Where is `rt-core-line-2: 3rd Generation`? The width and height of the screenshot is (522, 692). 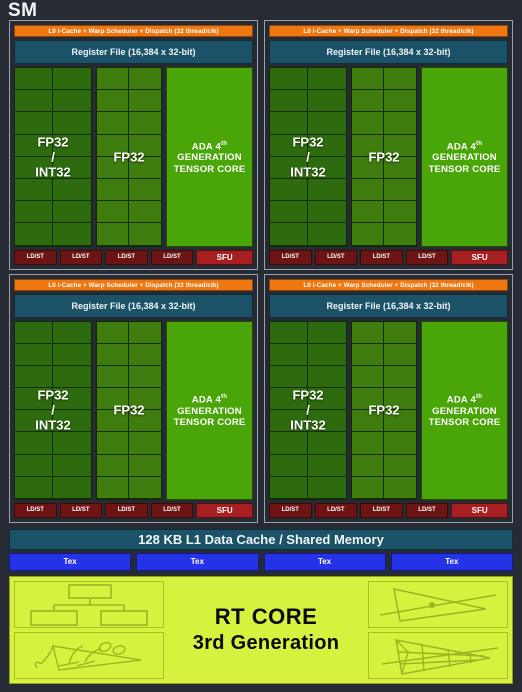 rt-core-line-2: 3rd Generation is located at coordinates (266, 643).